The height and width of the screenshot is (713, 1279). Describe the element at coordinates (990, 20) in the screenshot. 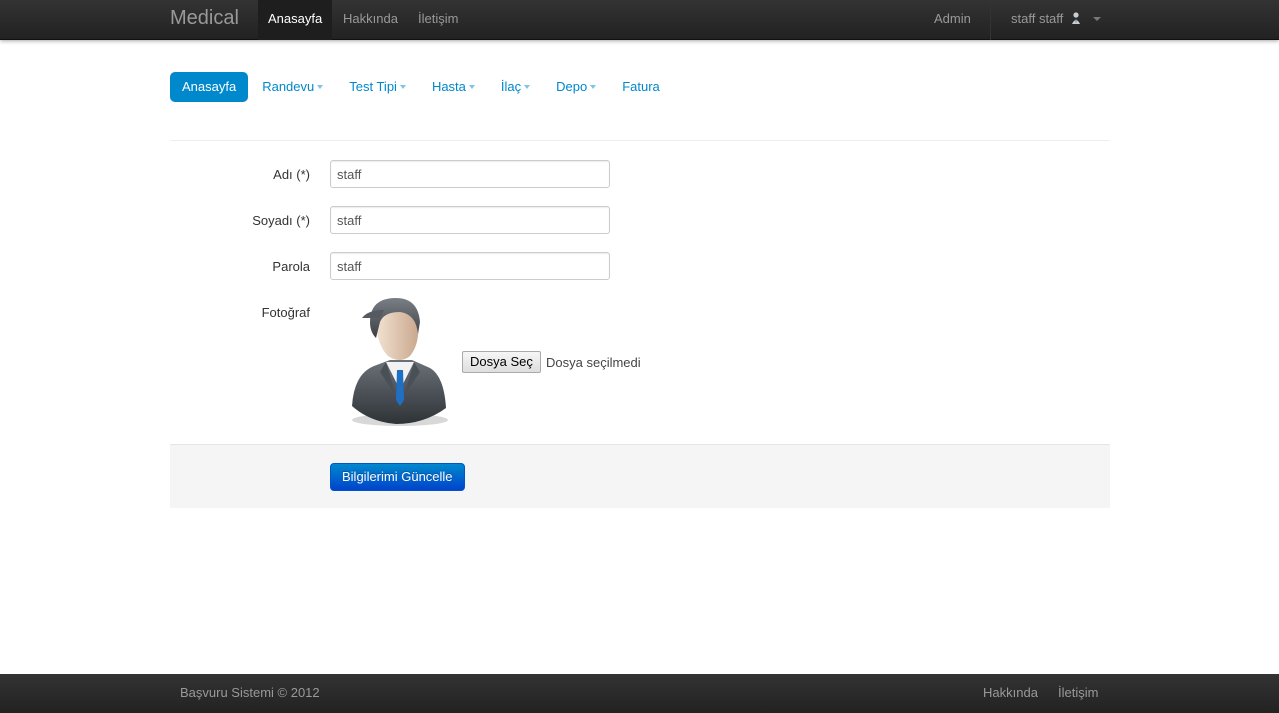

I see `navbar-divider` at that location.